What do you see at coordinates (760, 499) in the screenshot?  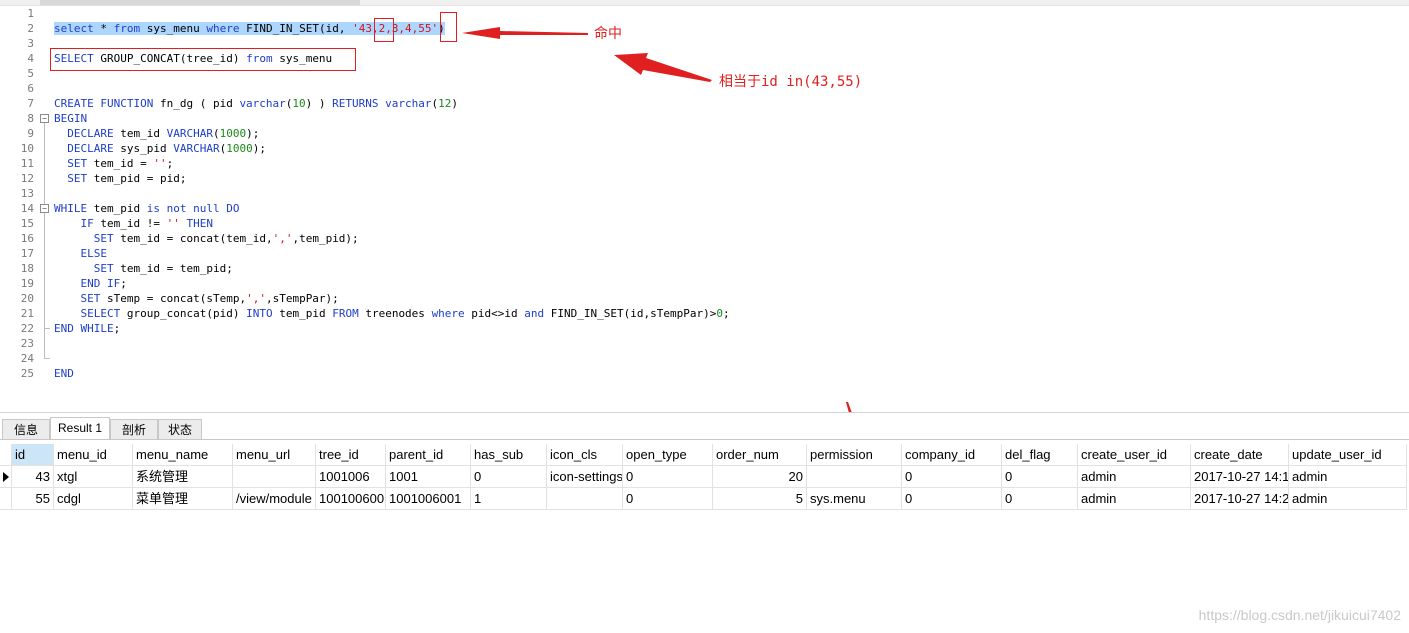 I see `cell-order-num: 5` at bounding box center [760, 499].